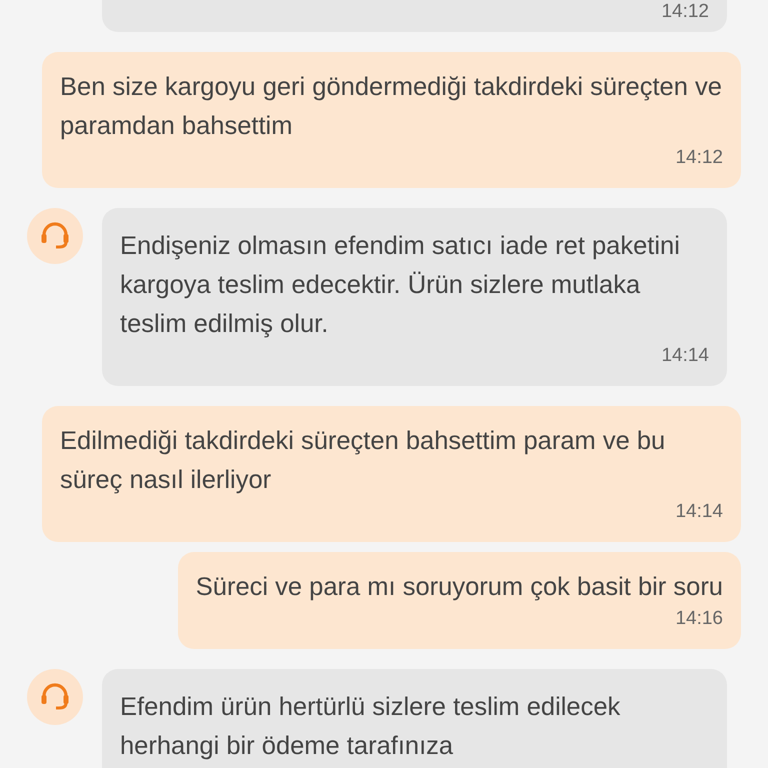 The image size is (768, 768). What do you see at coordinates (459, 587) in the screenshot?
I see `message-text: Süreci ve para mı soruyorum çok basit bir soru` at bounding box center [459, 587].